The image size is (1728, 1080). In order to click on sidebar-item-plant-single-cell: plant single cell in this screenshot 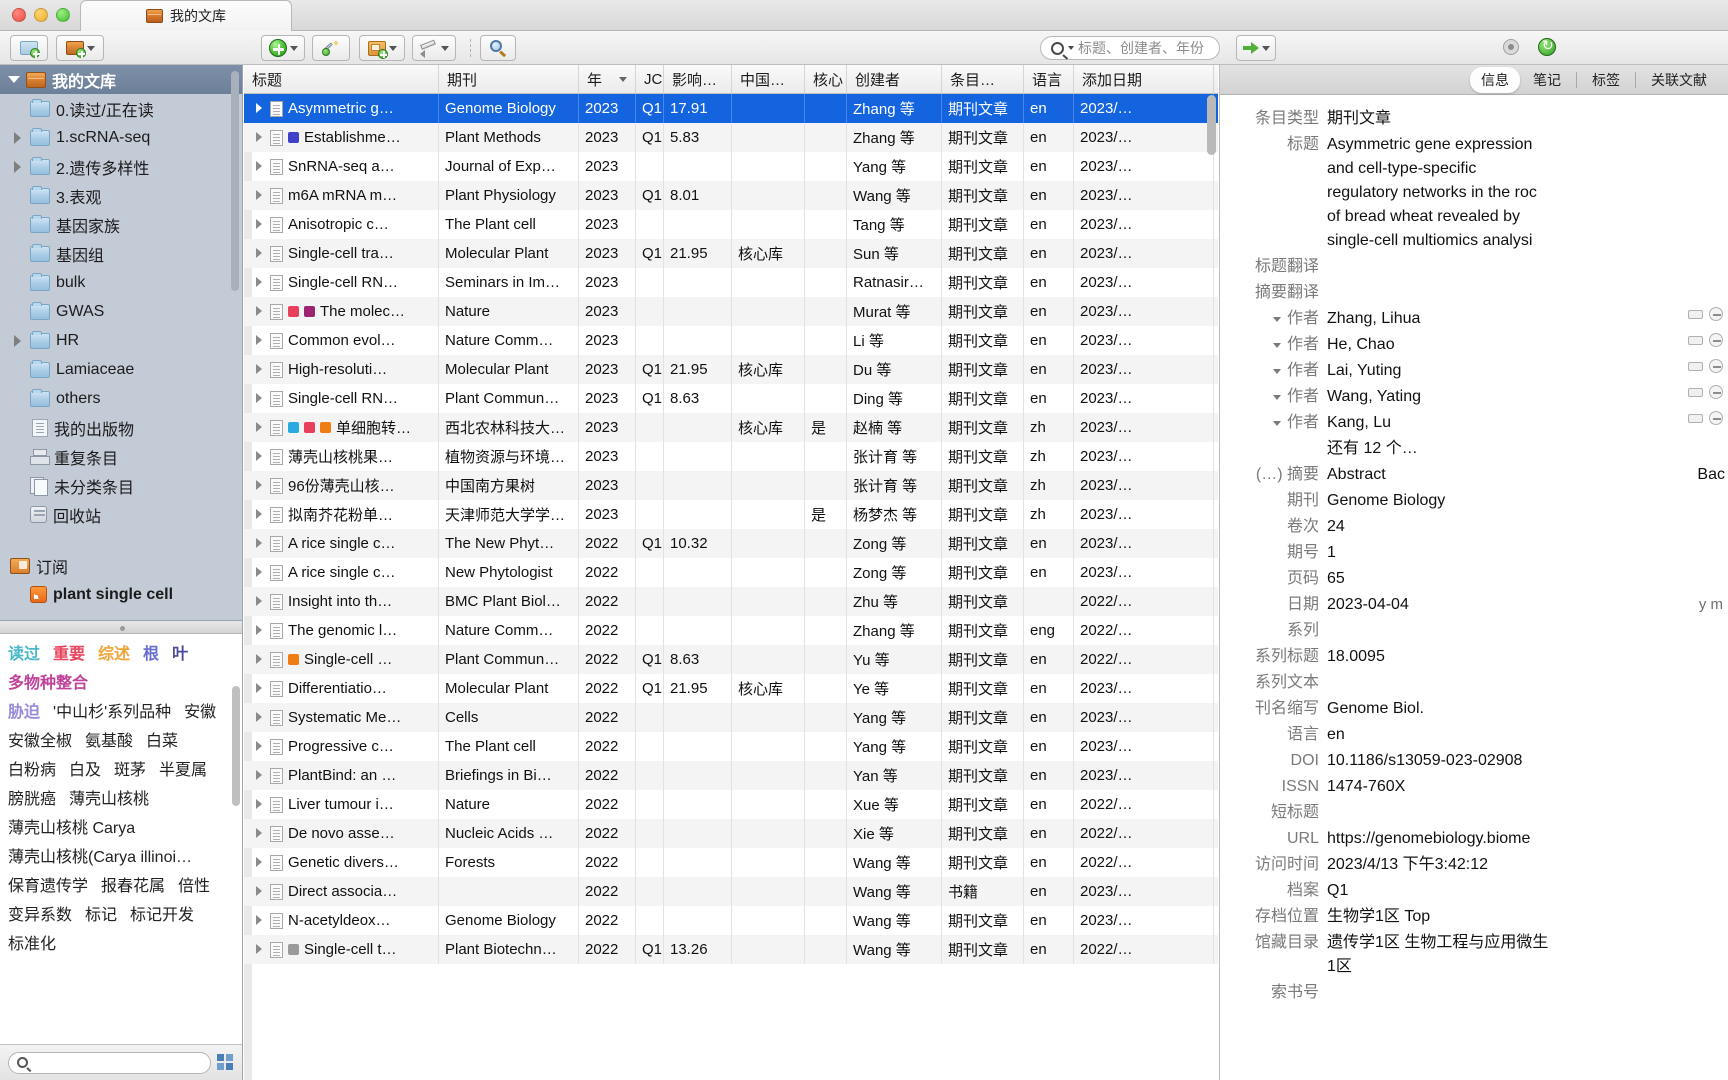, I will do `click(121, 594)`.